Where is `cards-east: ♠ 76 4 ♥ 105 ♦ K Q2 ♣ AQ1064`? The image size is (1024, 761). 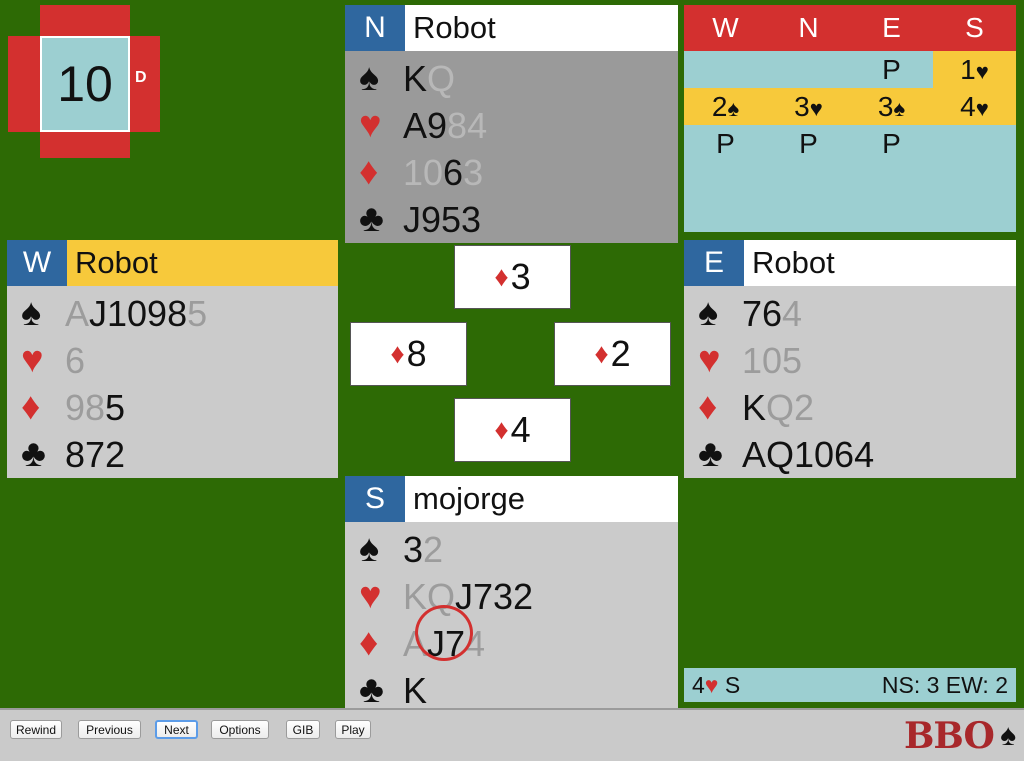 cards-east: ♠ 76 4 ♥ 105 ♦ K Q2 ♣ AQ1064 is located at coordinates (850, 382).